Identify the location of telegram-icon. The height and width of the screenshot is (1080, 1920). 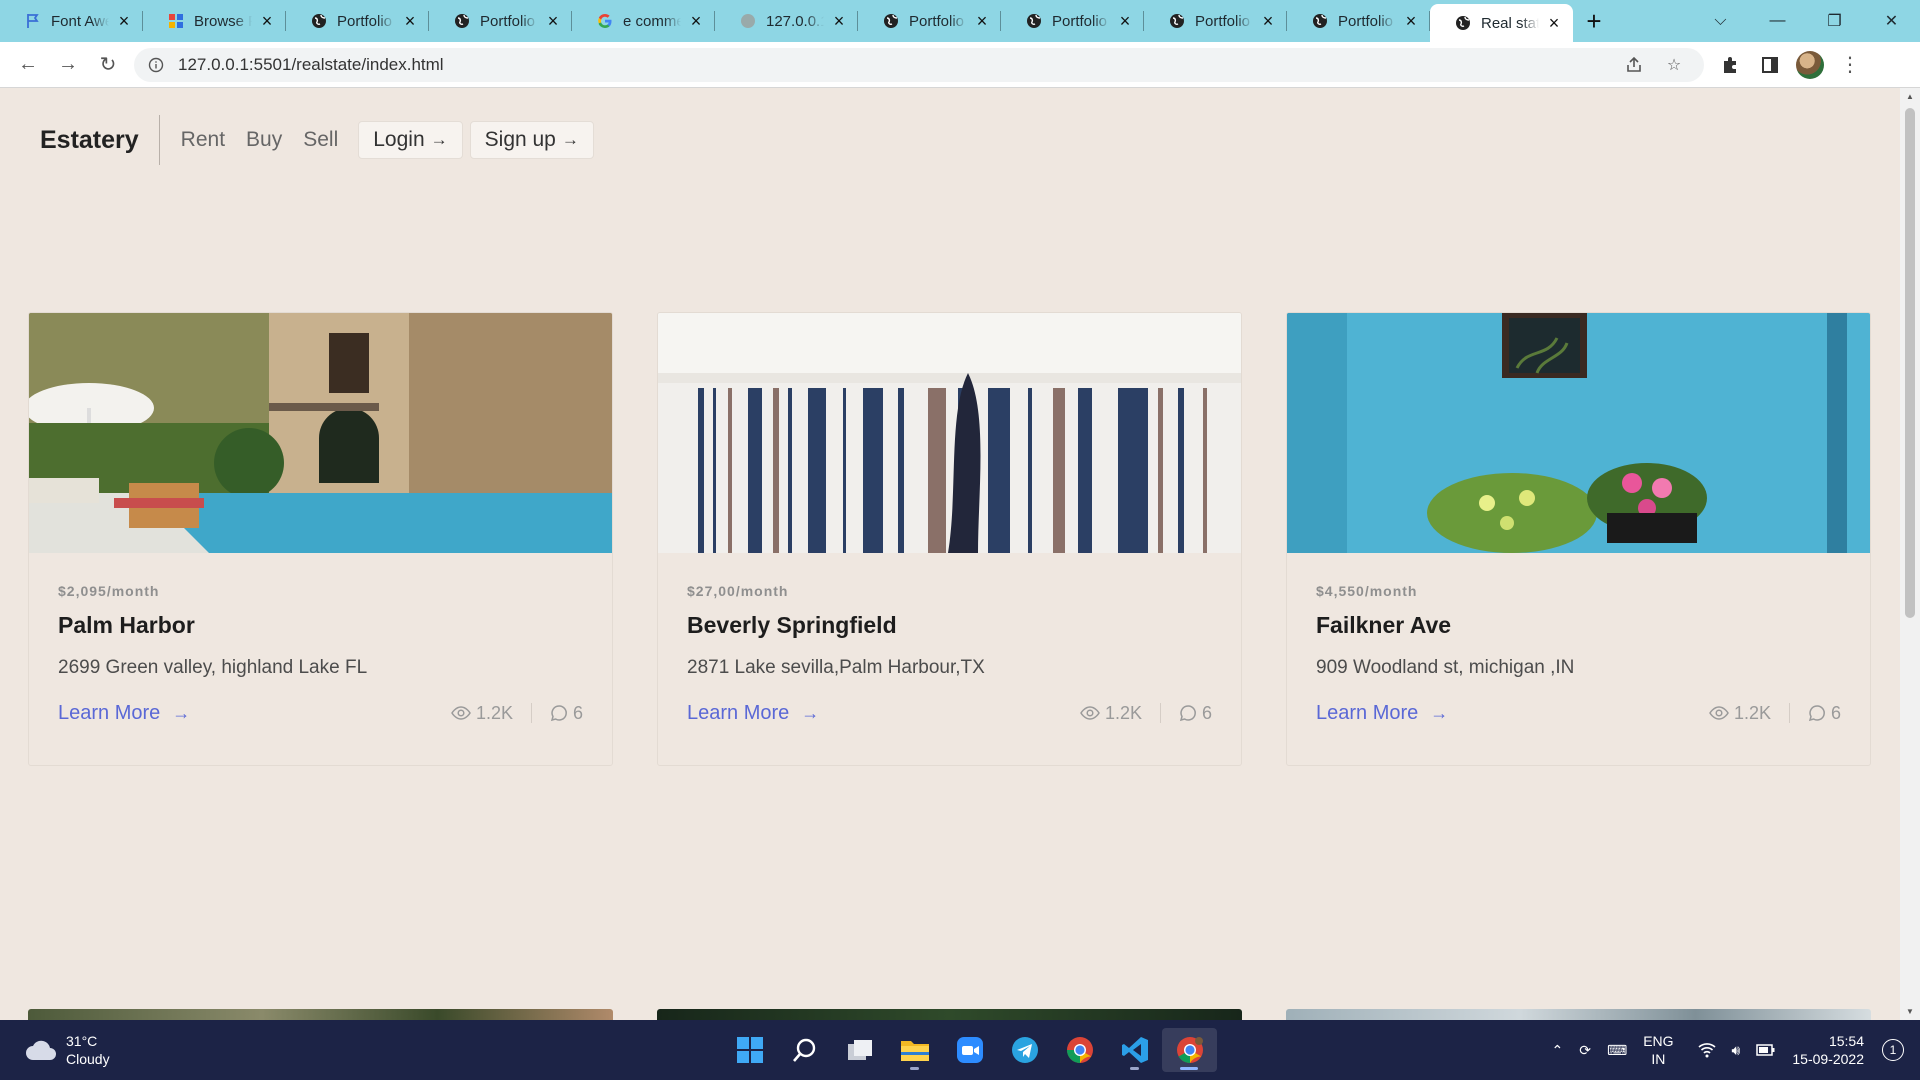
(1024, 1050).